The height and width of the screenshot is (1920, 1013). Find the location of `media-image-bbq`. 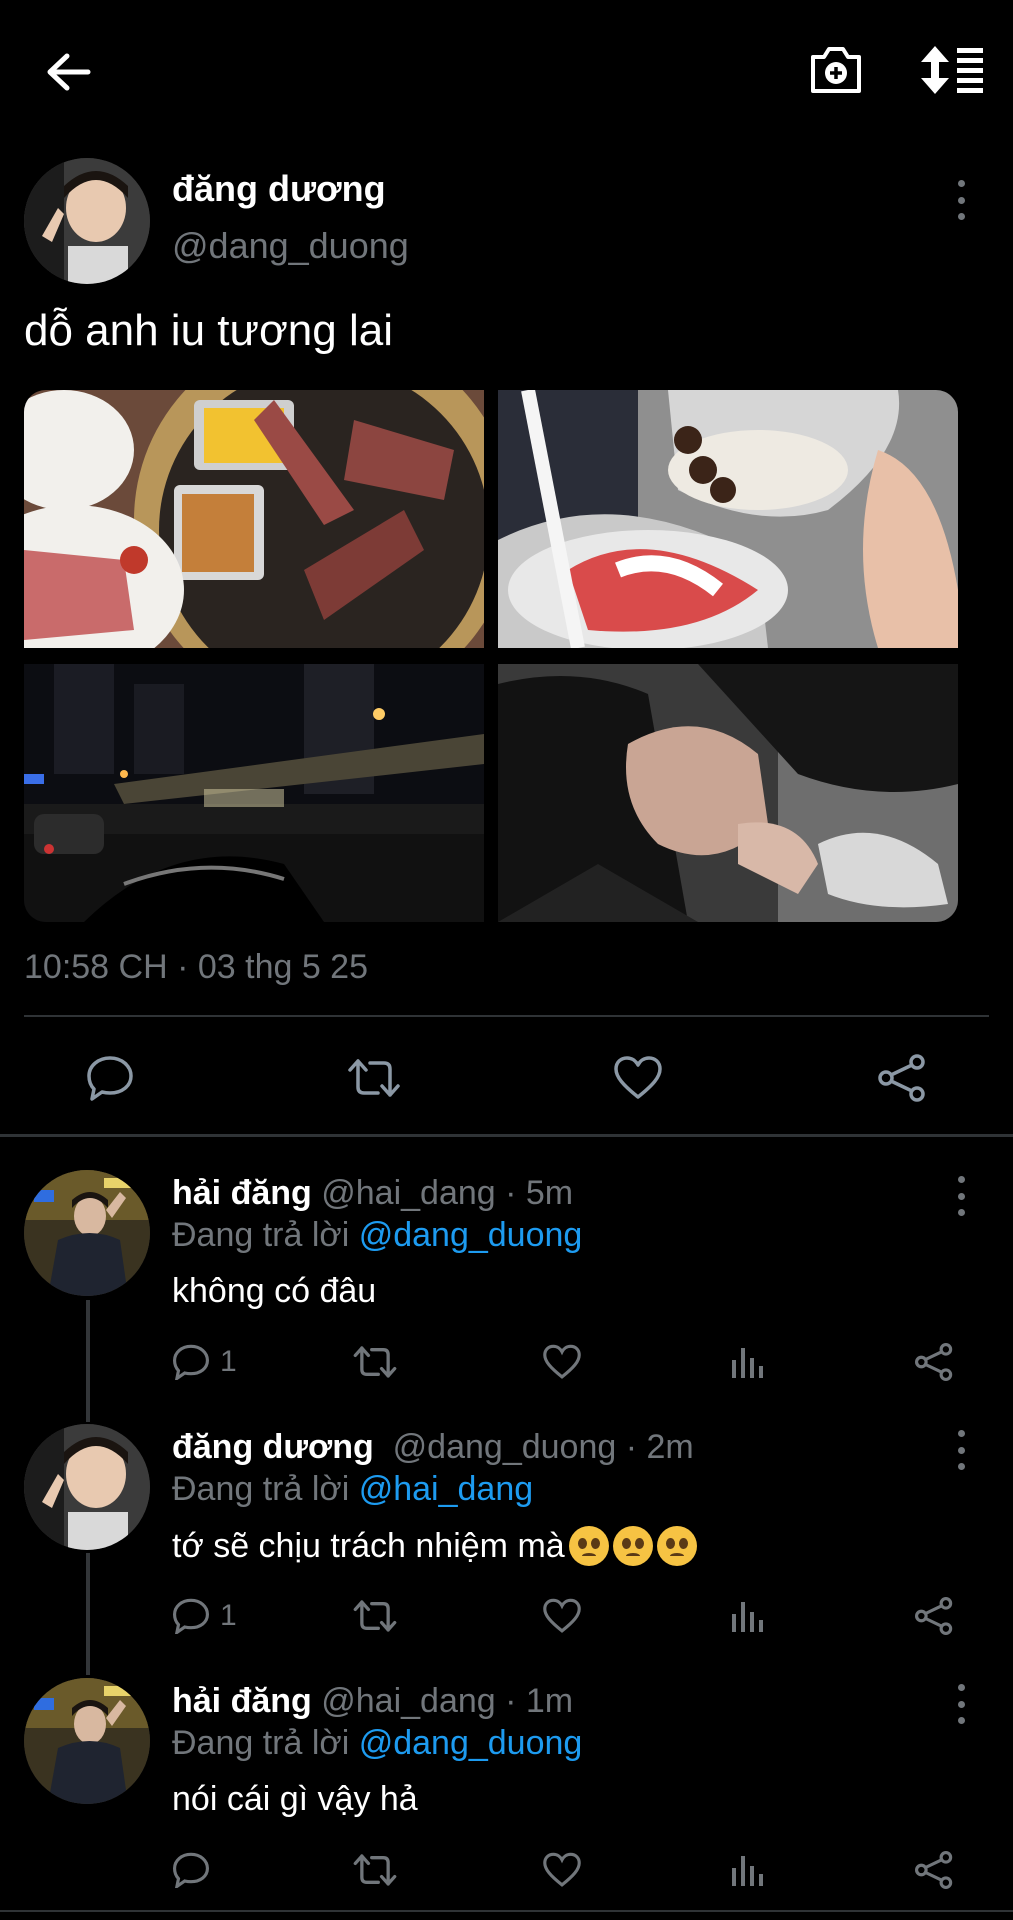

media-image-bbq is located at coordinates (254, 519).